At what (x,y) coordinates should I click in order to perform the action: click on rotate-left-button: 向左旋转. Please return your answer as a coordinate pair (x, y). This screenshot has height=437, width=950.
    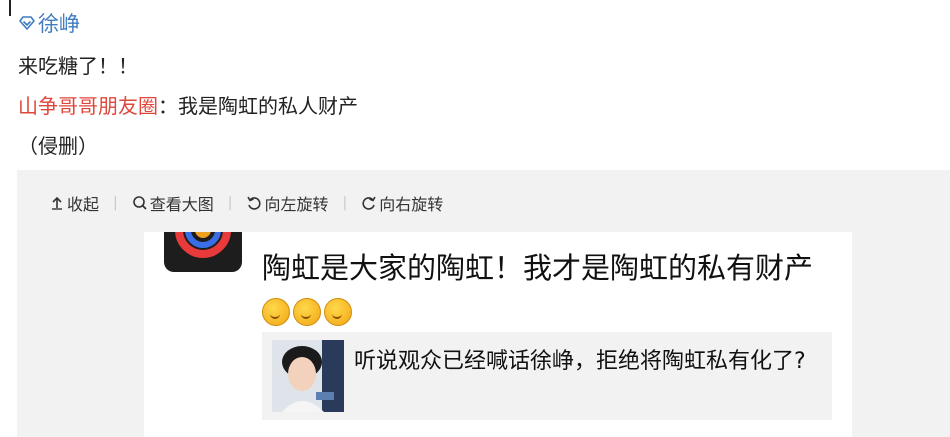
    Looking at the image, I should click on (287, 203).